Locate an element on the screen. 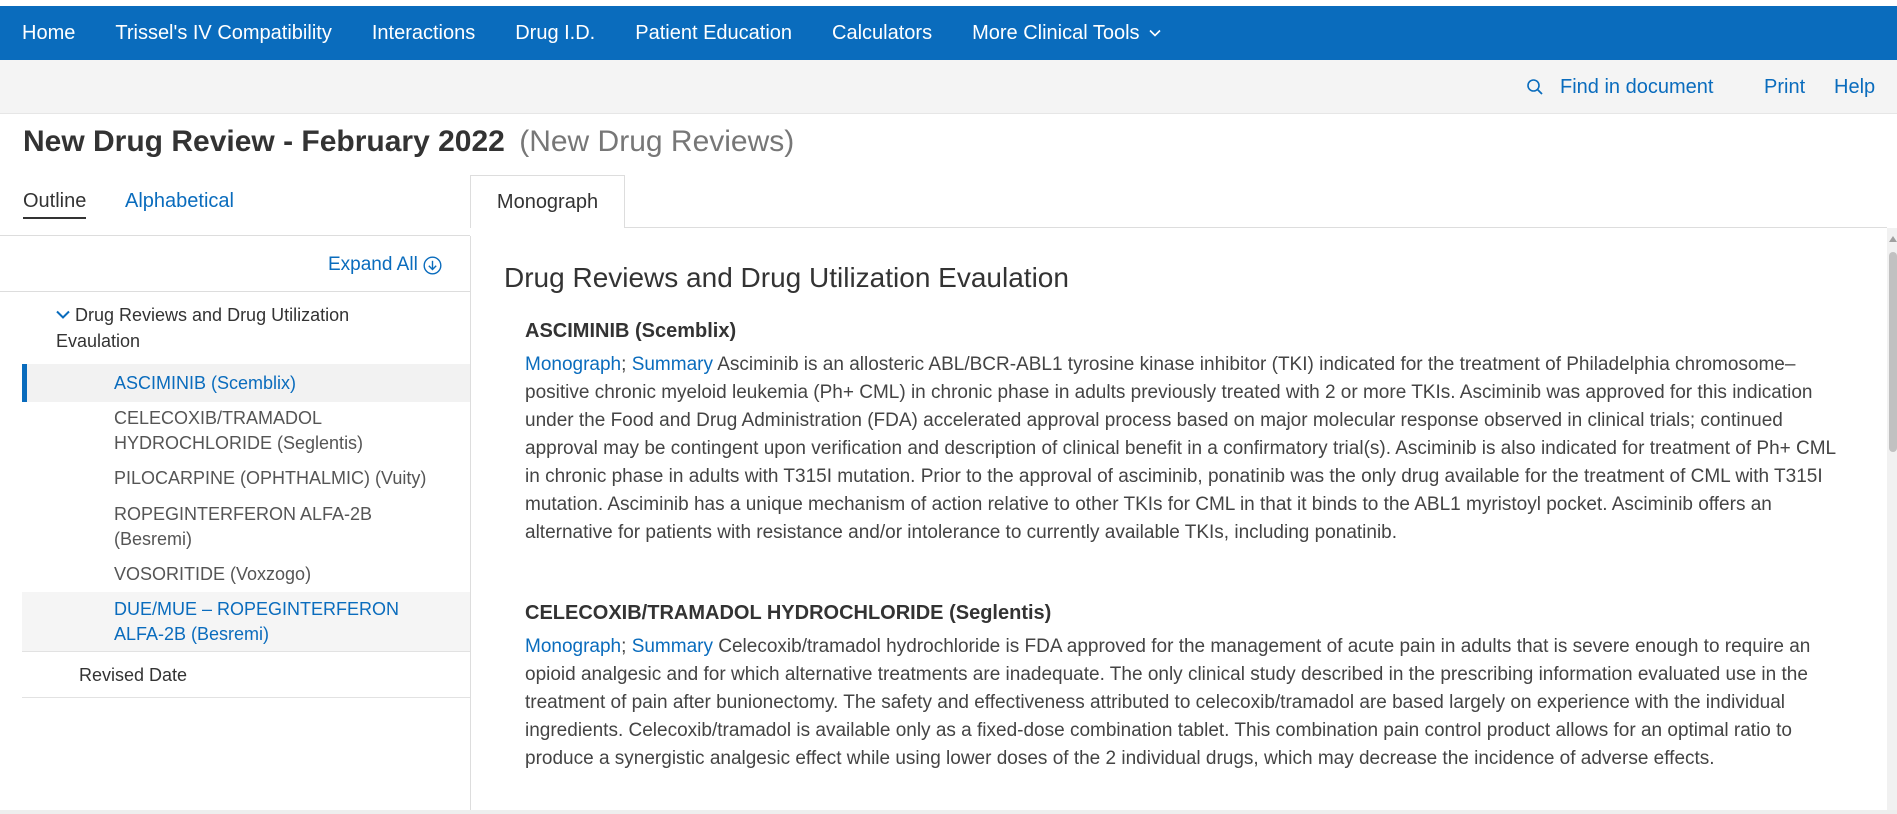 The image size is (1897, 814). help-button: Help is located at coordinates (1854, 87).